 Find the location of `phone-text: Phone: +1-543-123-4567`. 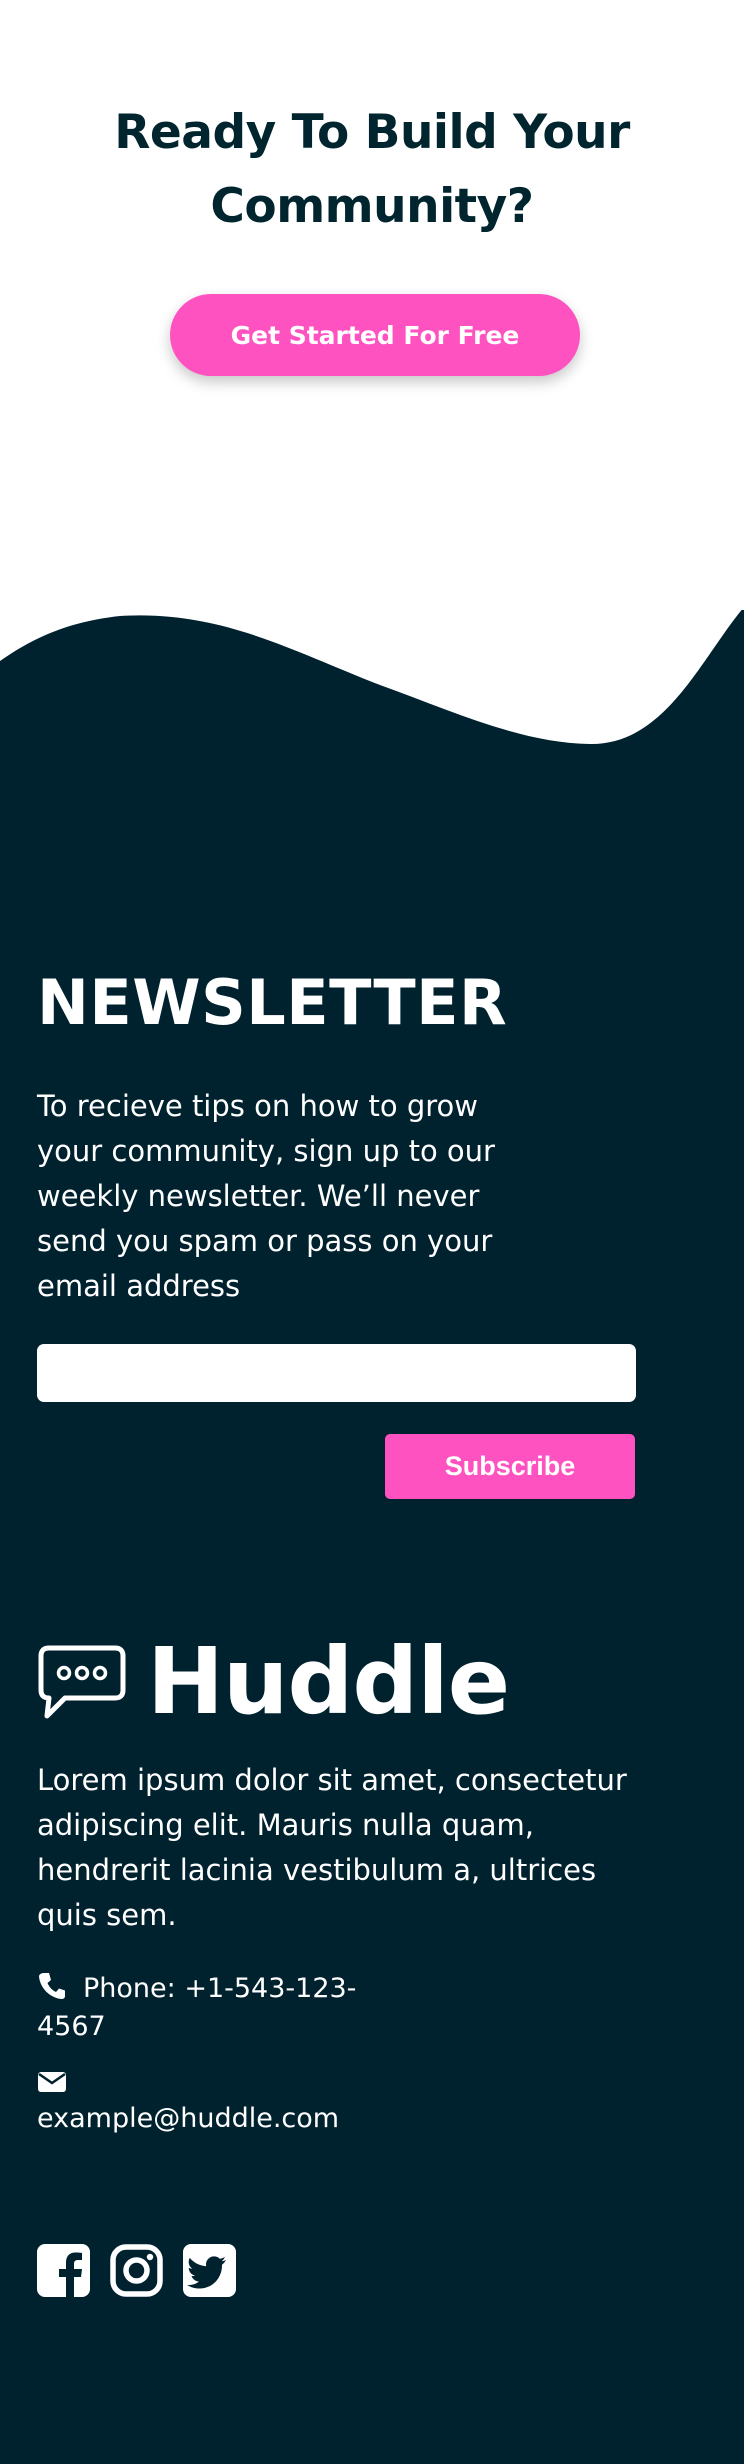

phone-text: Phone: +1-543-123-4567 is located at coordinates (197, 2007).